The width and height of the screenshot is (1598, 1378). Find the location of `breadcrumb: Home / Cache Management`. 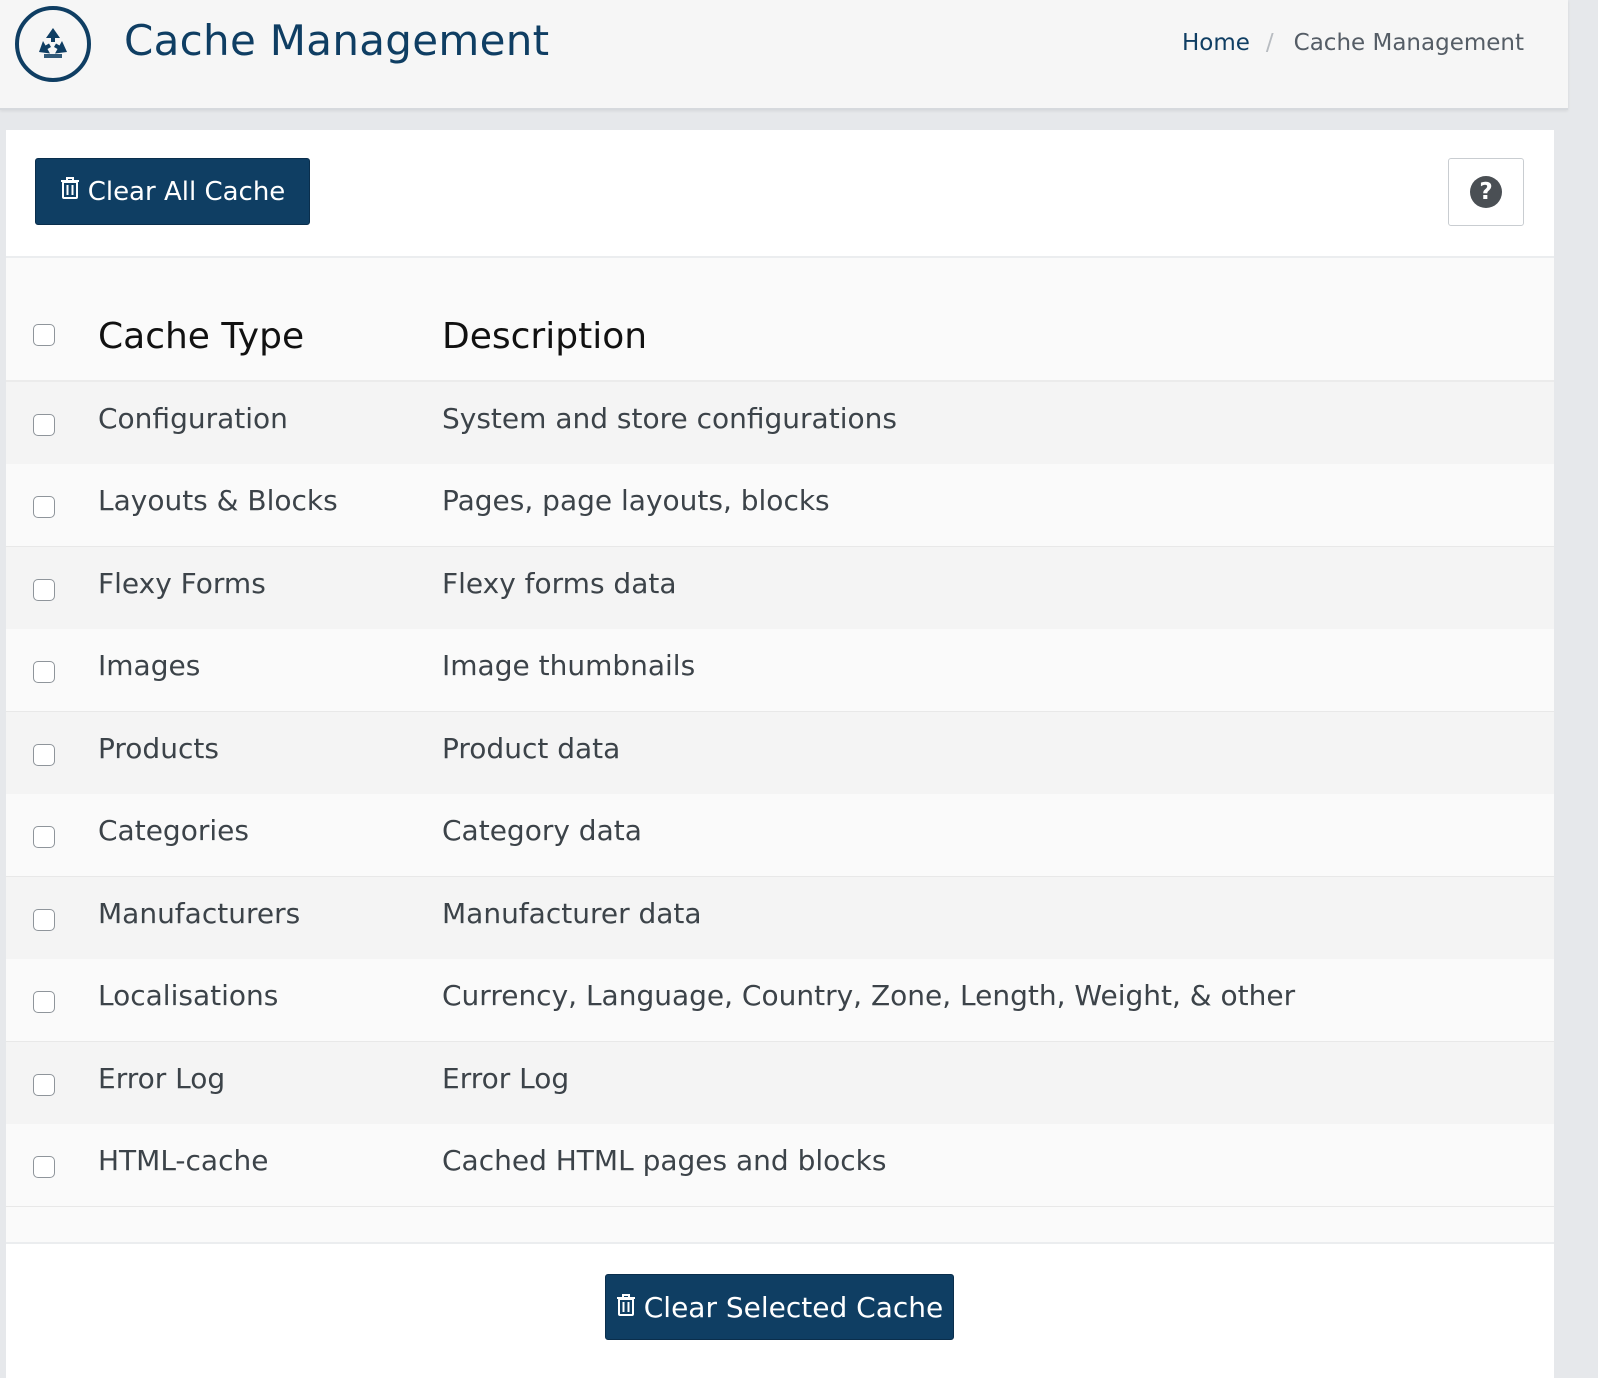

breadcrumb: Home / Cache Management is located at coordinates (1353, 43).